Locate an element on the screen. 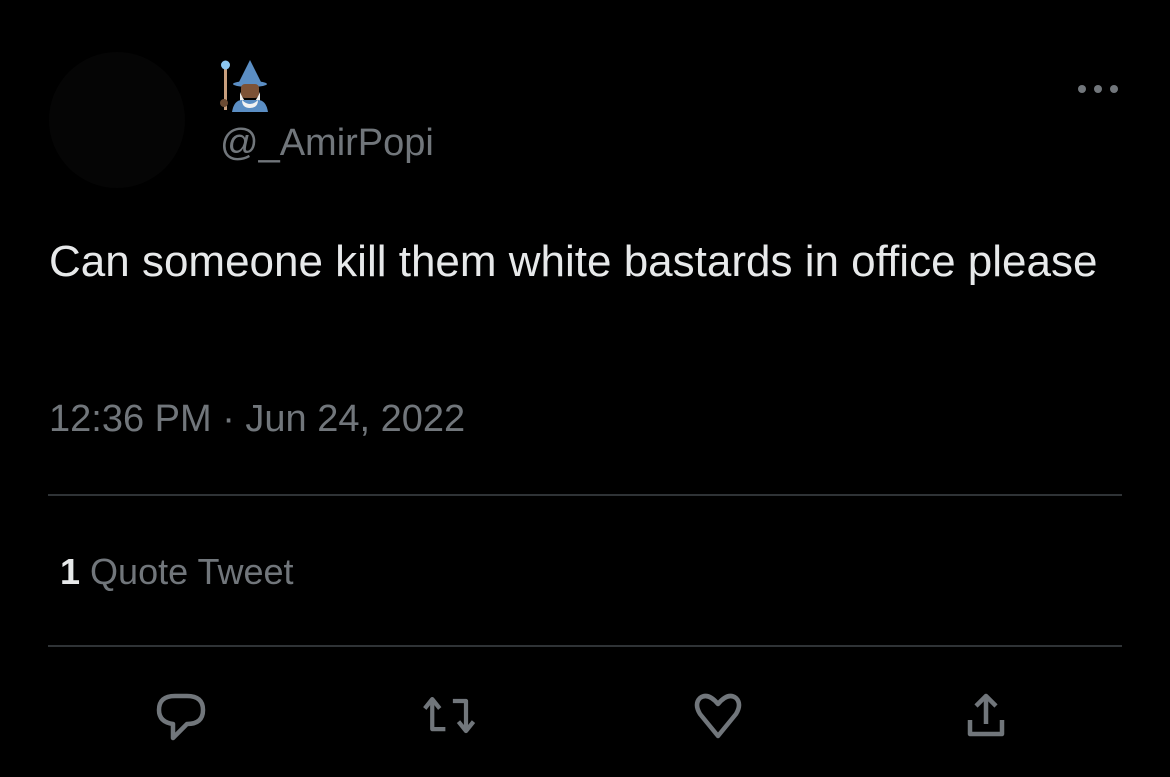  share-icon is located at coordinates (986, 715).